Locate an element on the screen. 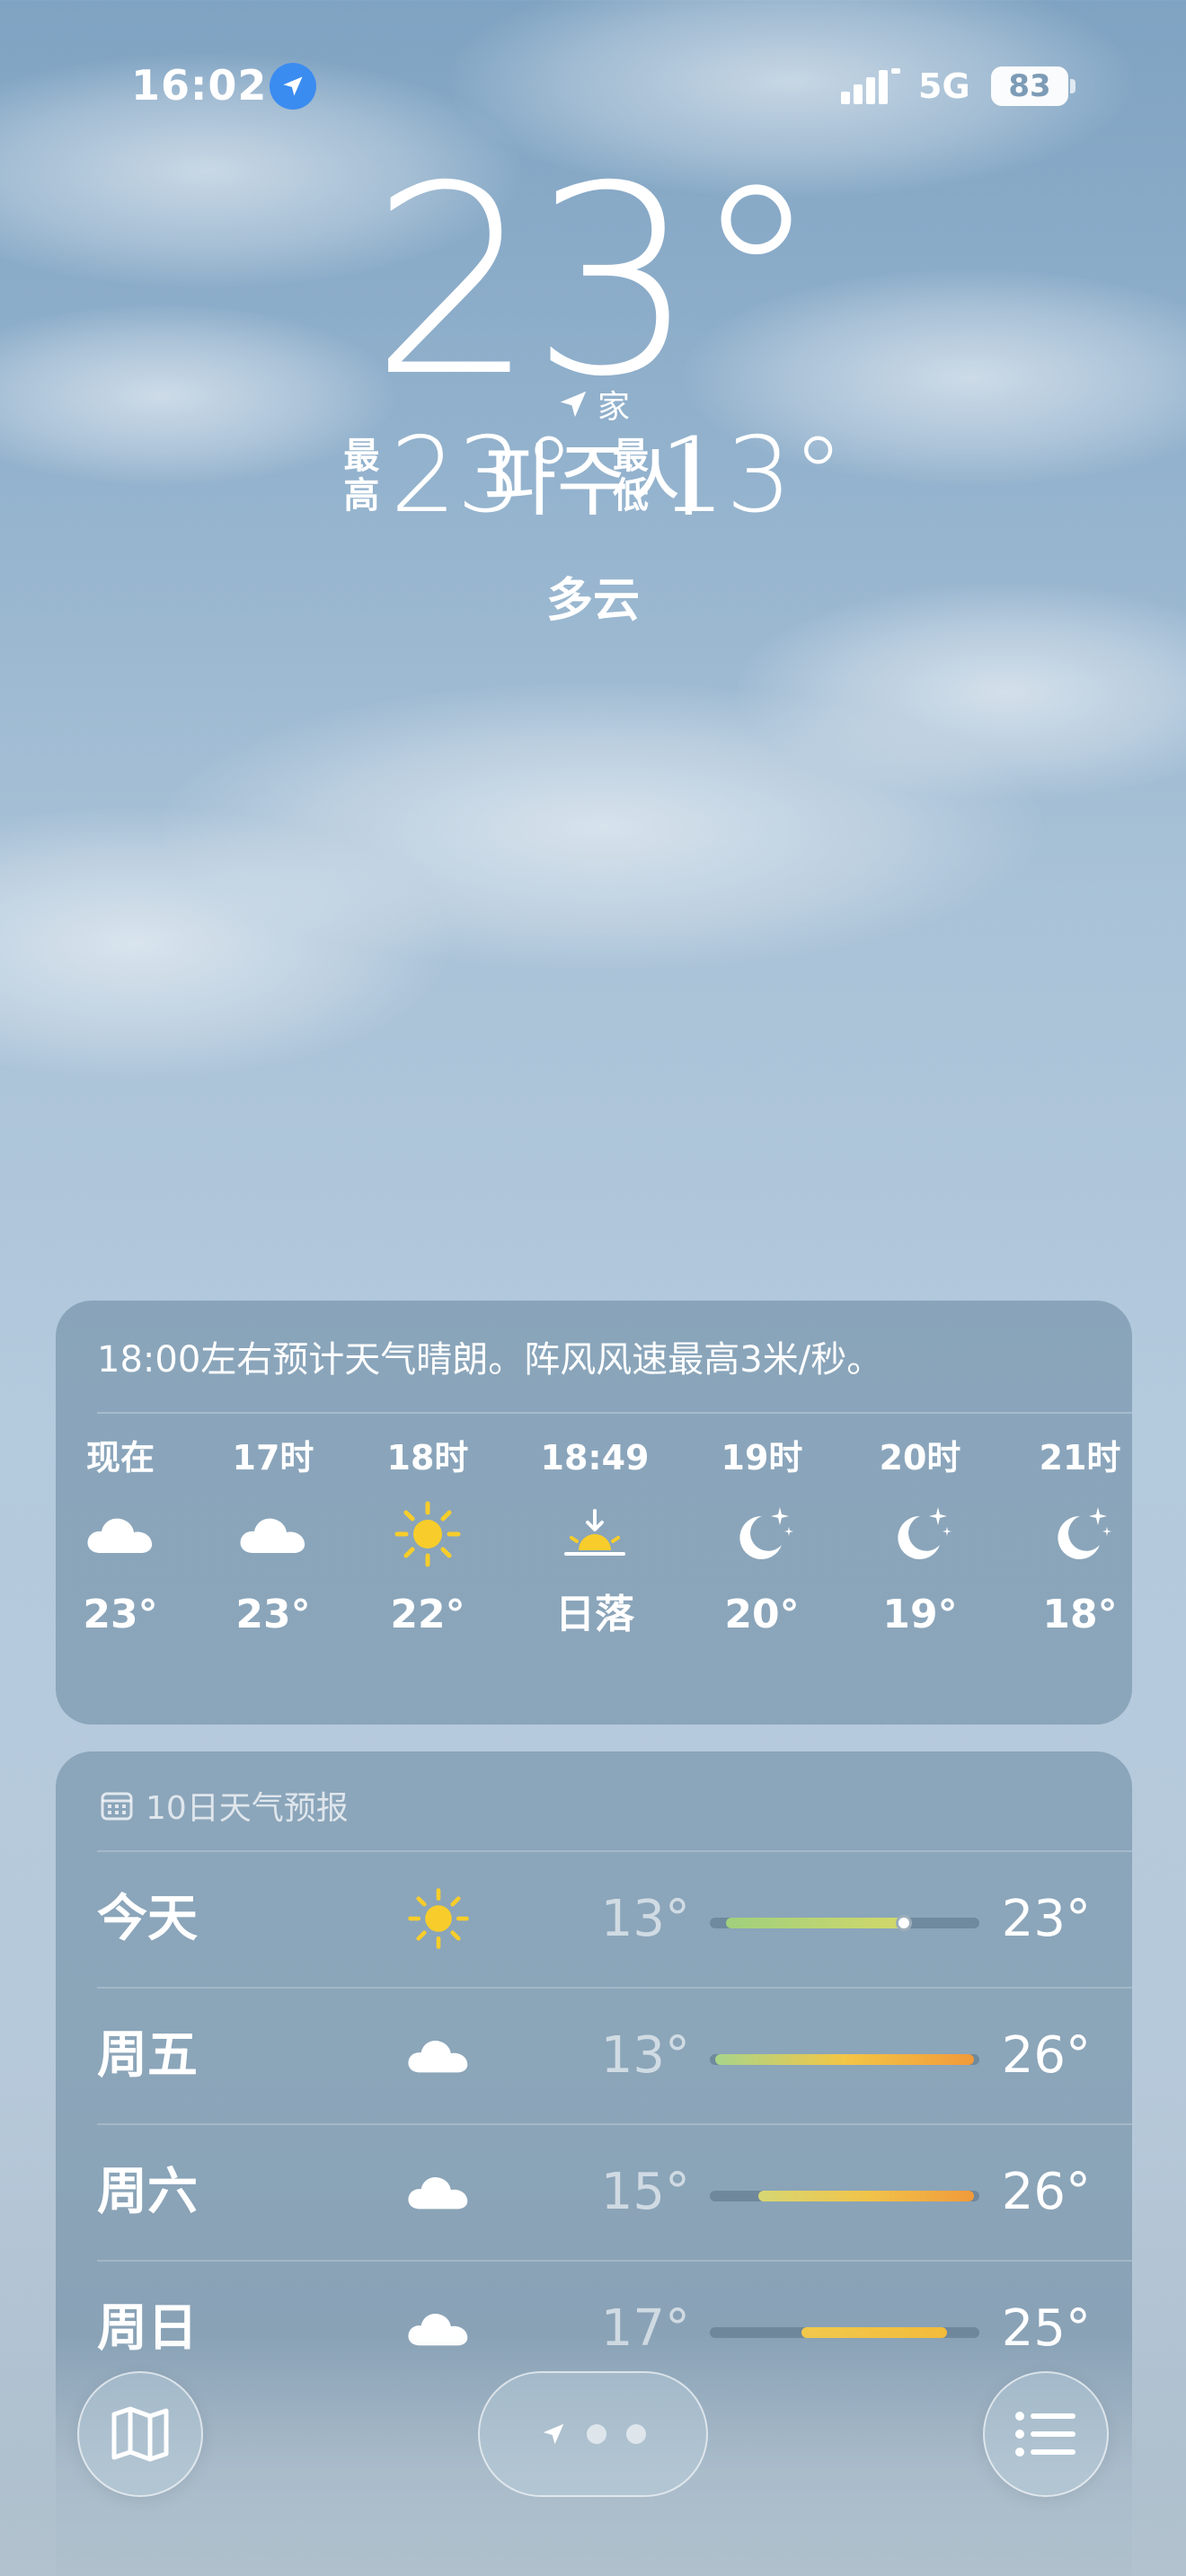 This screenshot has height=2576, width=1186. map-icon is located at coordinates (140, 2434).